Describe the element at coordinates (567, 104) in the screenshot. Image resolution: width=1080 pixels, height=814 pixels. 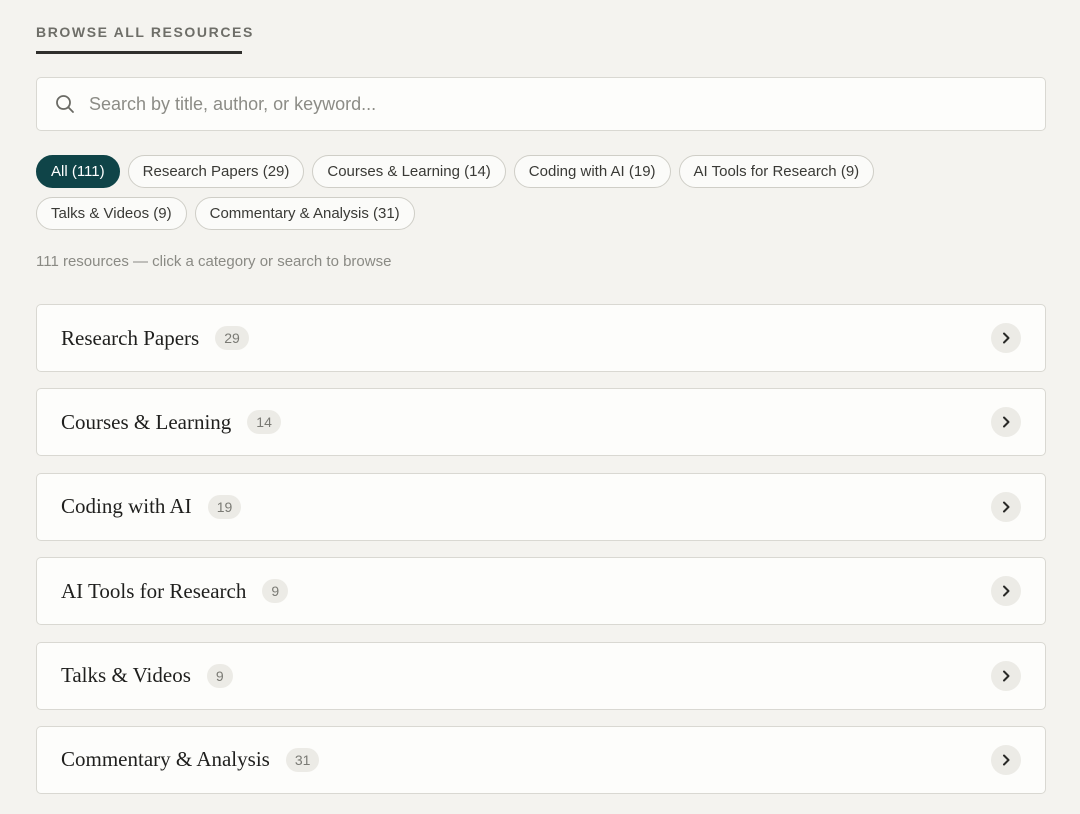
I see `search-input` at that location.